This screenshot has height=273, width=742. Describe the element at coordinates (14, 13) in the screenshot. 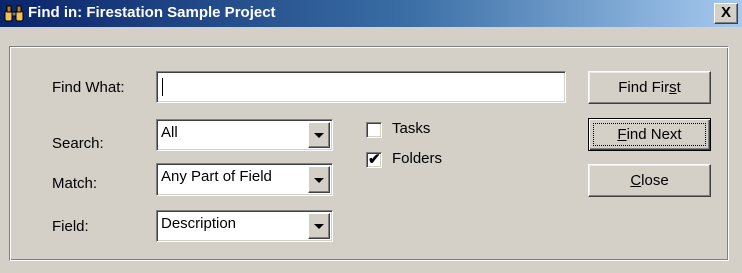

I see `binoculars-icon` at that location.